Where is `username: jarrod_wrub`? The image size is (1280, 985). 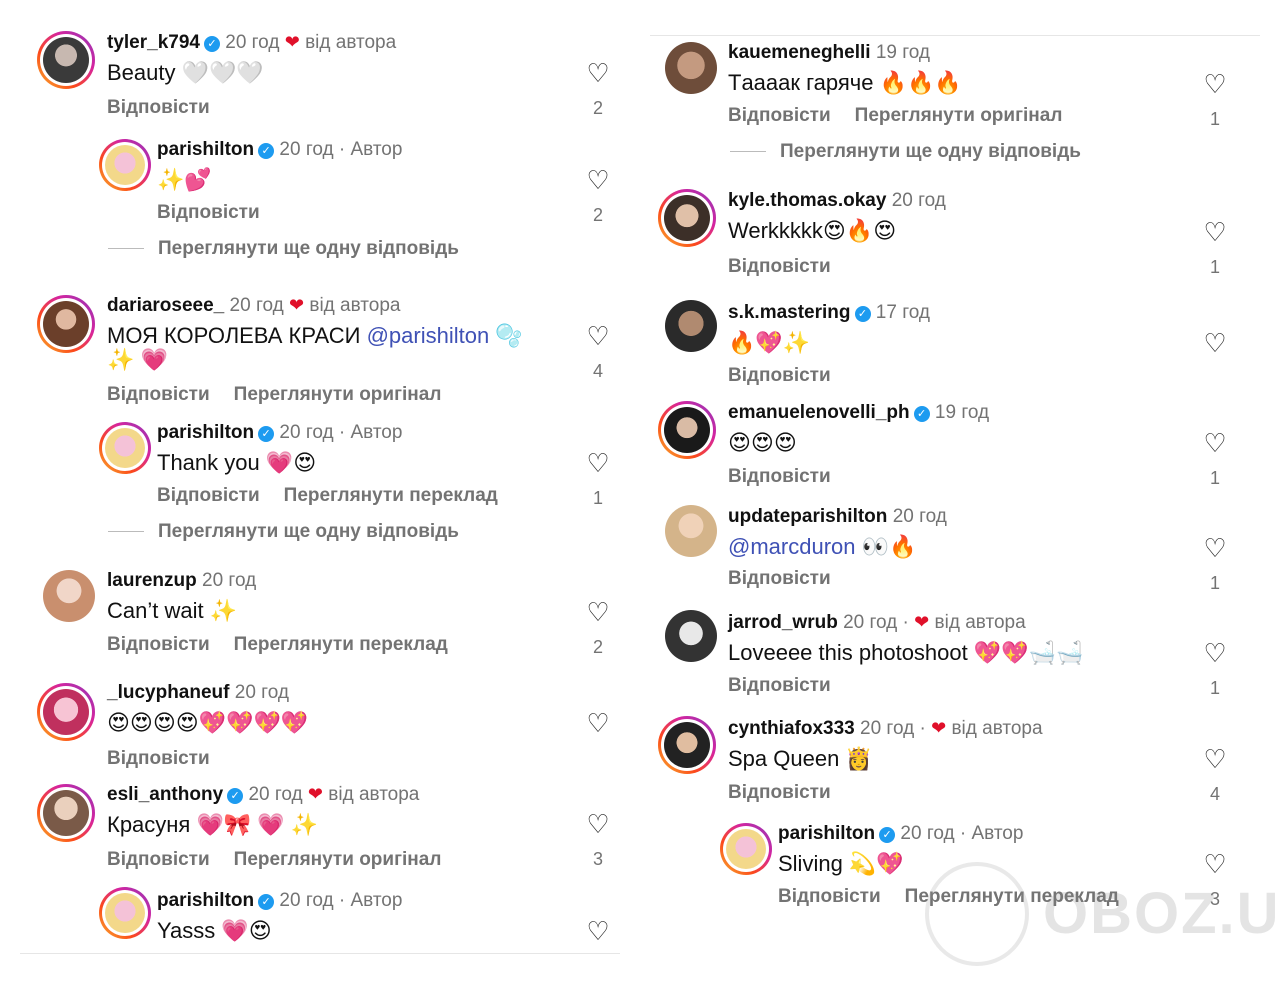
username: jarrod_wrub is located at coordinates (783, 622).